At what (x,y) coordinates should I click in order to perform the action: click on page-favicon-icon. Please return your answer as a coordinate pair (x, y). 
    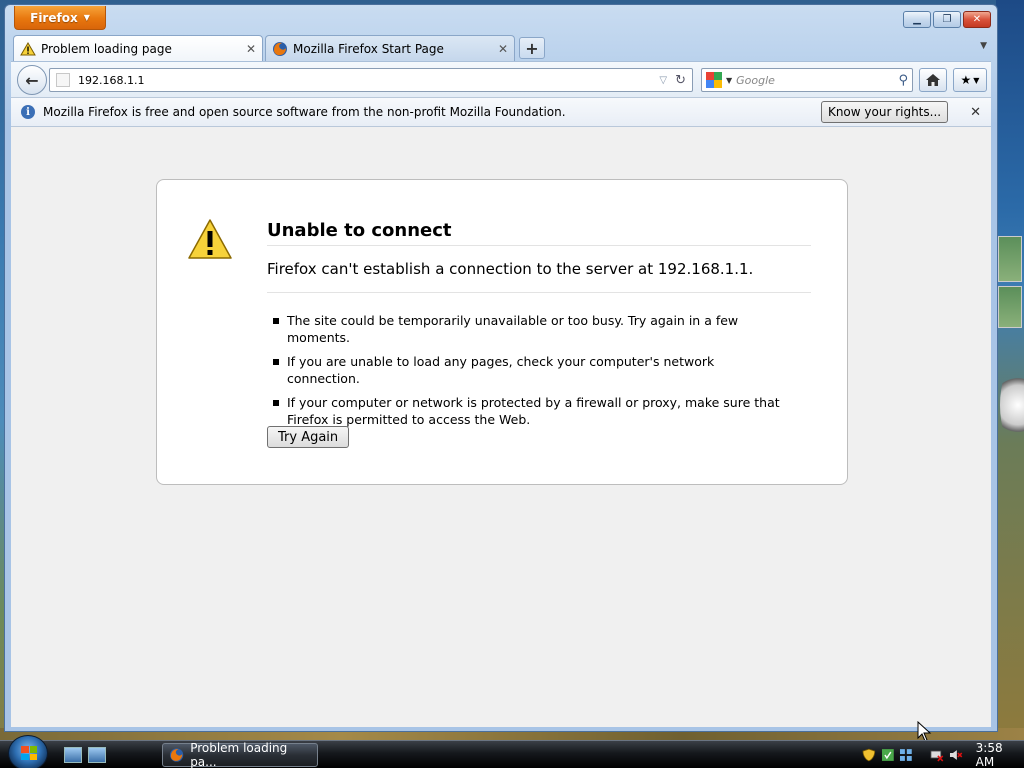
    Looking at the image, I should click on (63, 80).